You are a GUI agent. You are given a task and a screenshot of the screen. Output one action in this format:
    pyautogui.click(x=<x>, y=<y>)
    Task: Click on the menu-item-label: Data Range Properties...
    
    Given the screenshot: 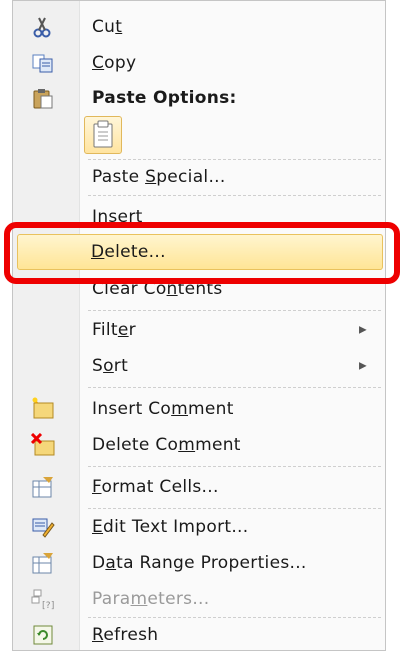 What is the action you would take?
    pyautogui.click(x=199, y=563)
    